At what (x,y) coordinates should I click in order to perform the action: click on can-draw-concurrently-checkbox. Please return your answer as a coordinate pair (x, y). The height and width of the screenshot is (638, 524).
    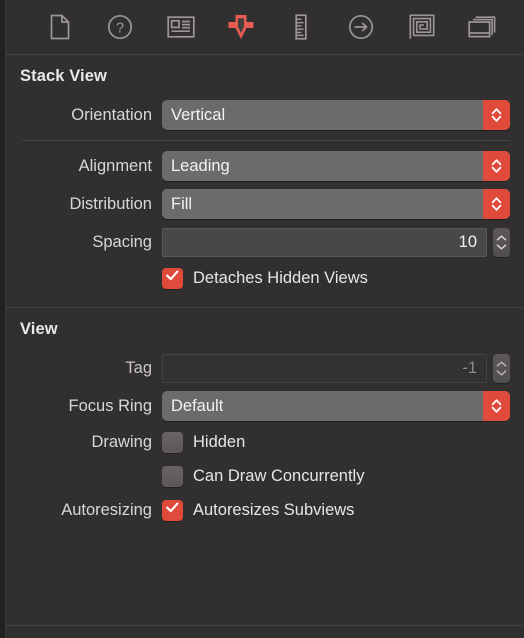
    Looking at the image, I should click on (172, 476).